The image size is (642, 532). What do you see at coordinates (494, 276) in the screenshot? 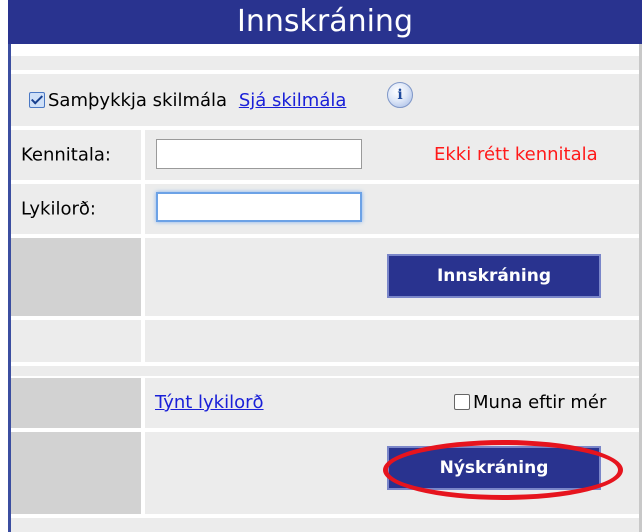
I see `login-button: Innskráning` at bounding box center [494, 276].